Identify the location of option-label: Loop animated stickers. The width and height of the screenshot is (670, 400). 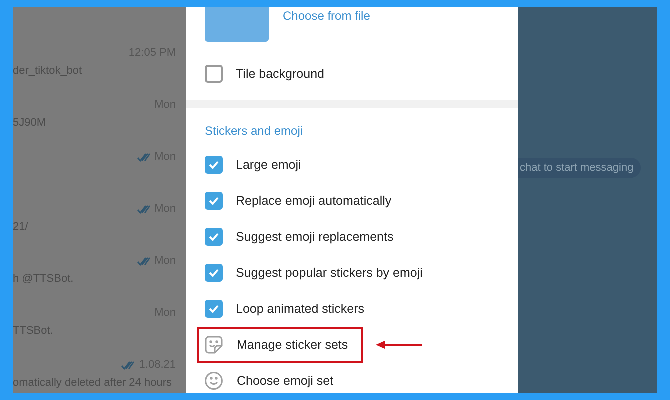
(300, 309).